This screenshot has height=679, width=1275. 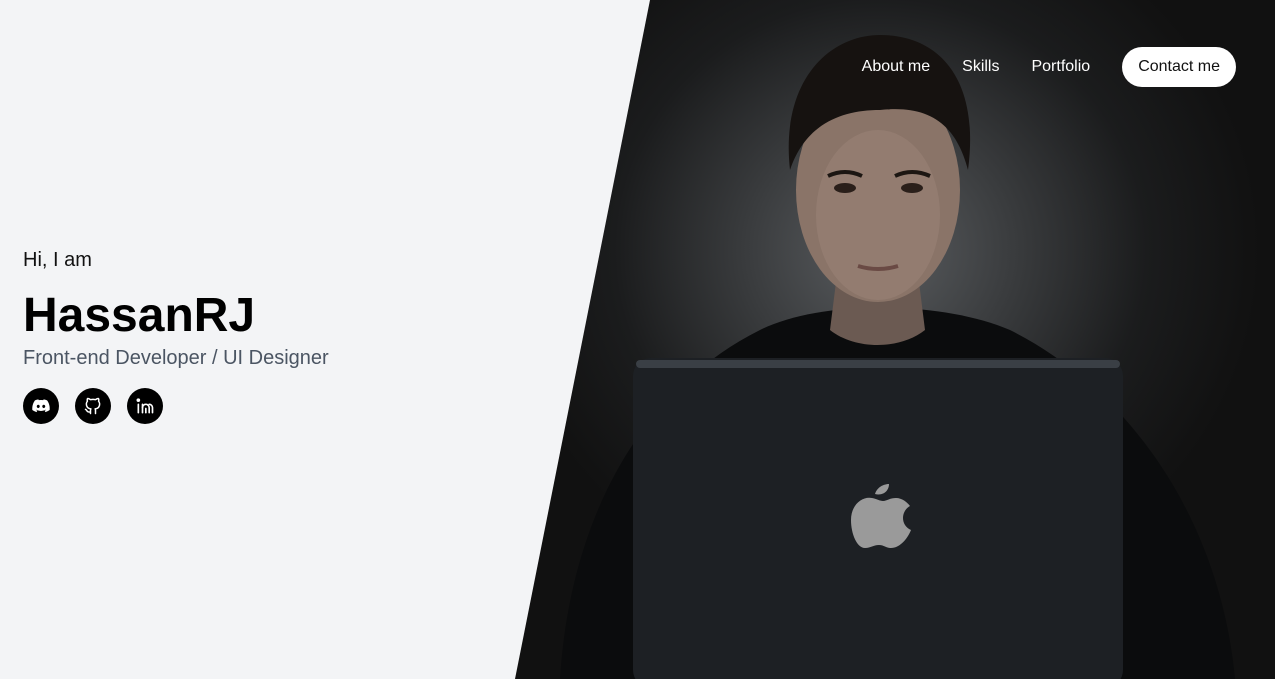 I want to click on nav-portfolio: Portfolio, so click(x=1060, y=67).